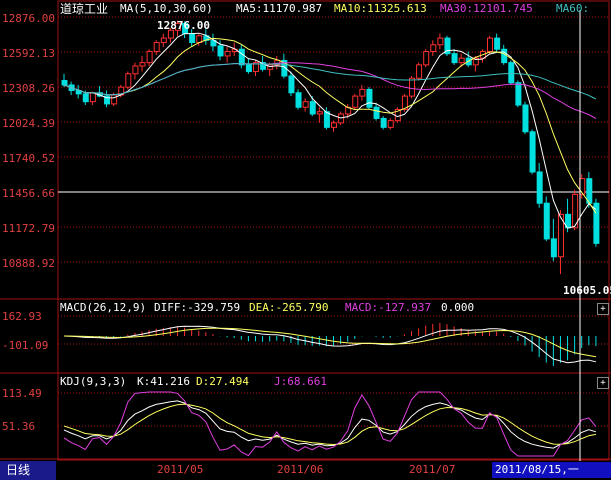 The width and height of the screenshot is (611, 480). I want to click on ma10-value: MA10:11325.613, so click(380, 8).